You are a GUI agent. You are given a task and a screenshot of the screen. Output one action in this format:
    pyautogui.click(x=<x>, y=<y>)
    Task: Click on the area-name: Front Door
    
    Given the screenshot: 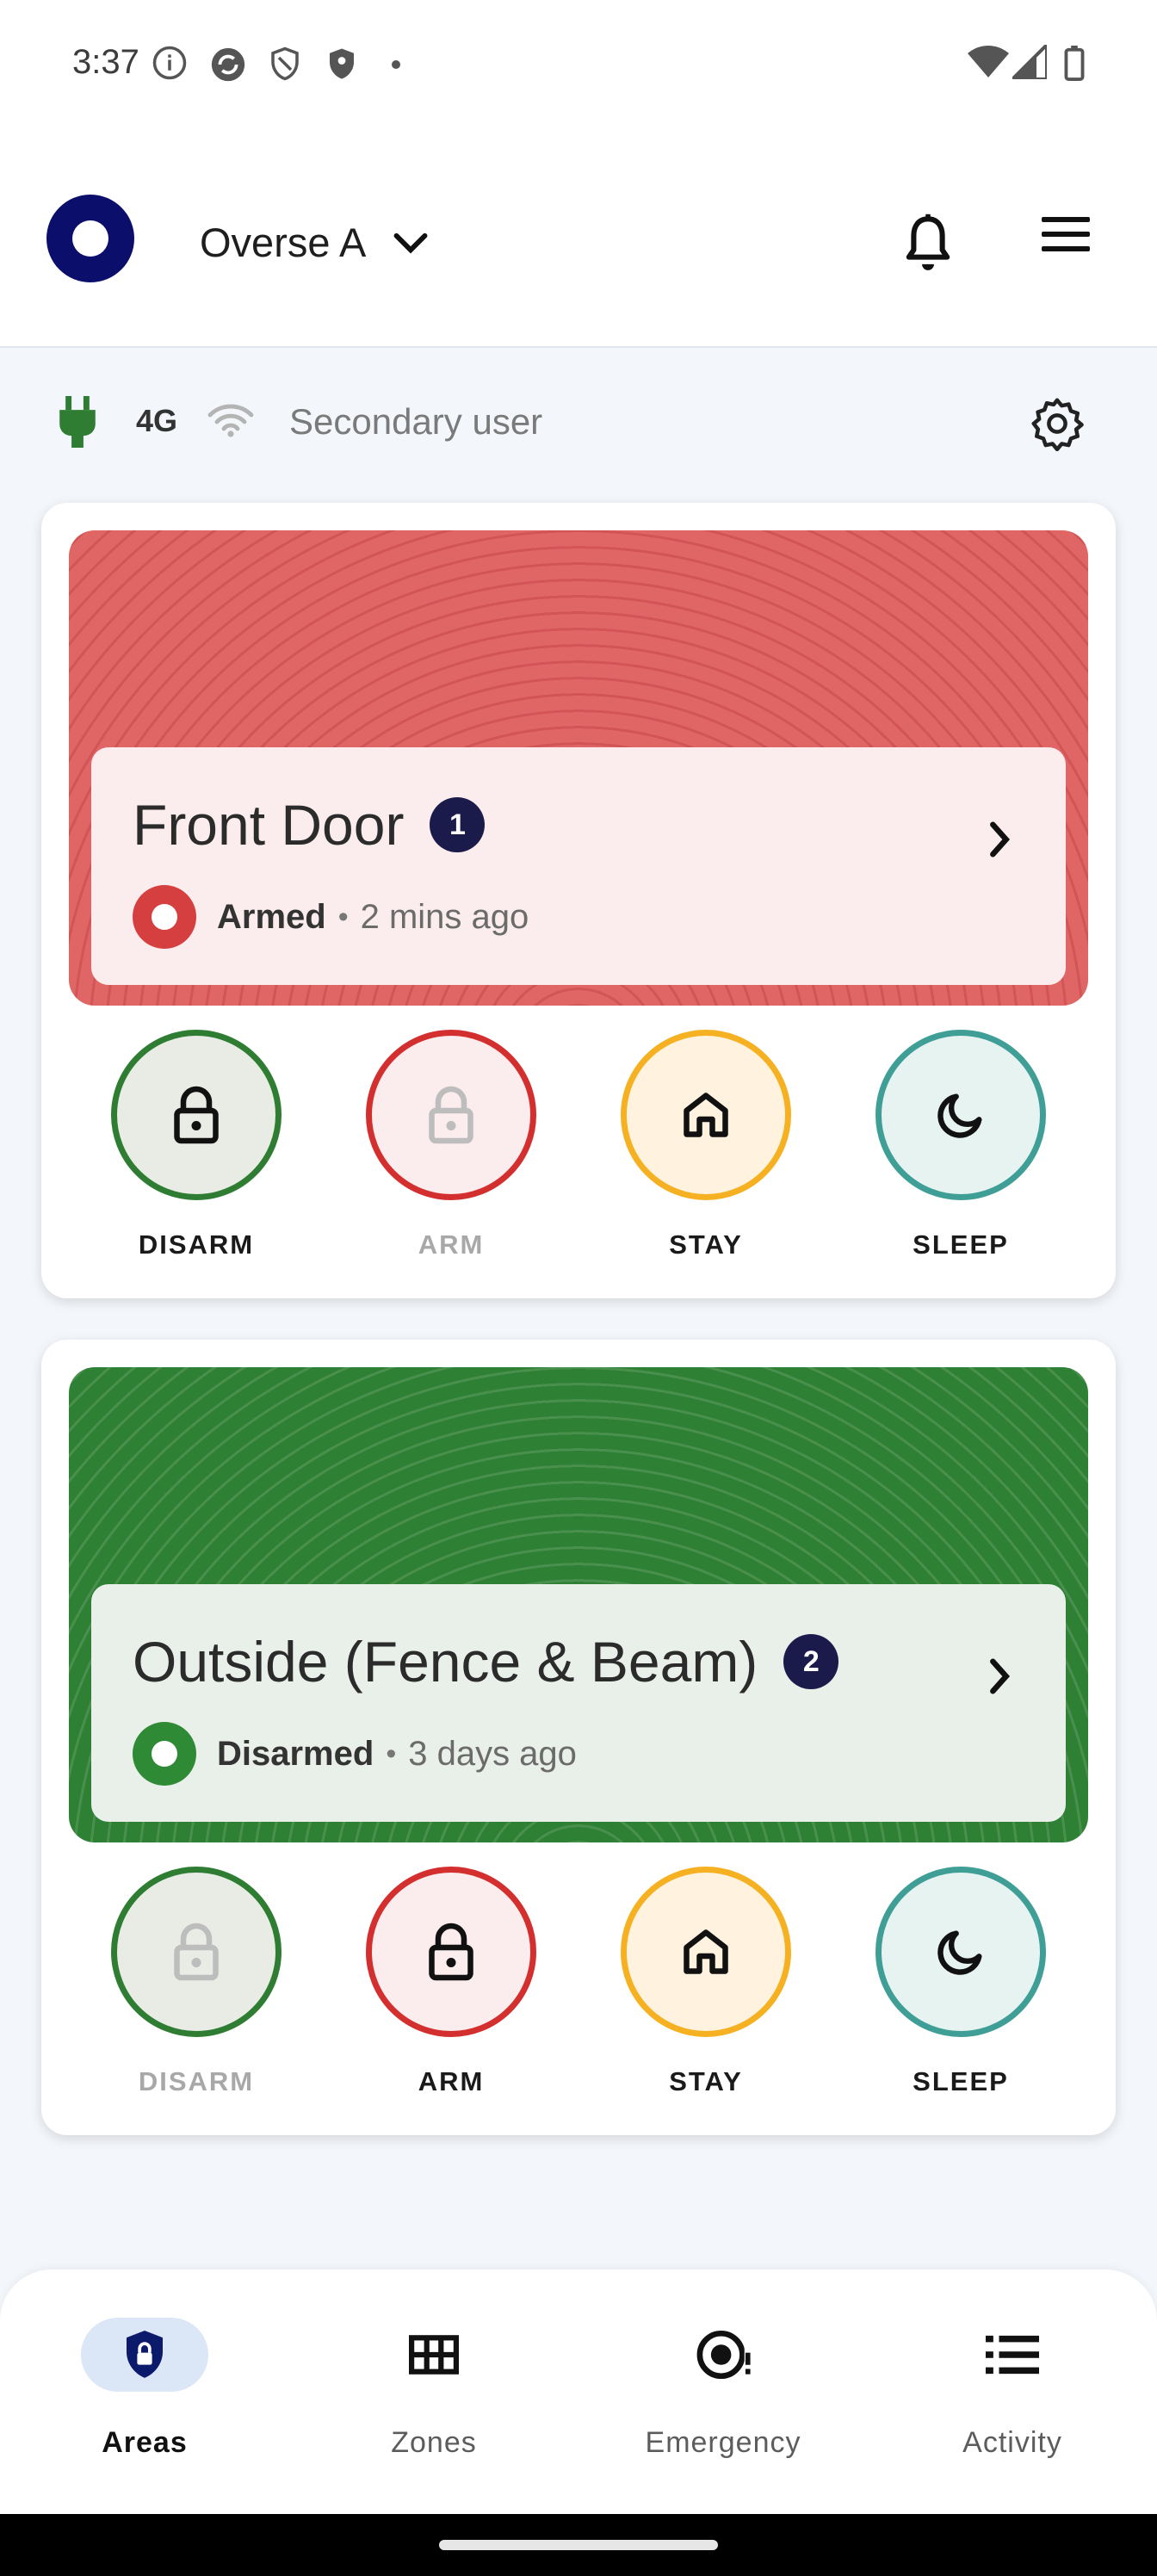 What is the action you would take?
    pyautogui.click(x=269, y=825)
    